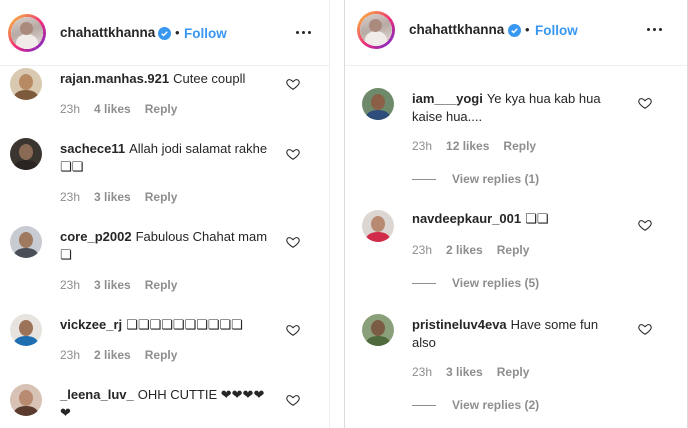 The image size is (688, 428). I want to click on comment-text: navdeepkaur_001 ❏❏, so click(480, 218).